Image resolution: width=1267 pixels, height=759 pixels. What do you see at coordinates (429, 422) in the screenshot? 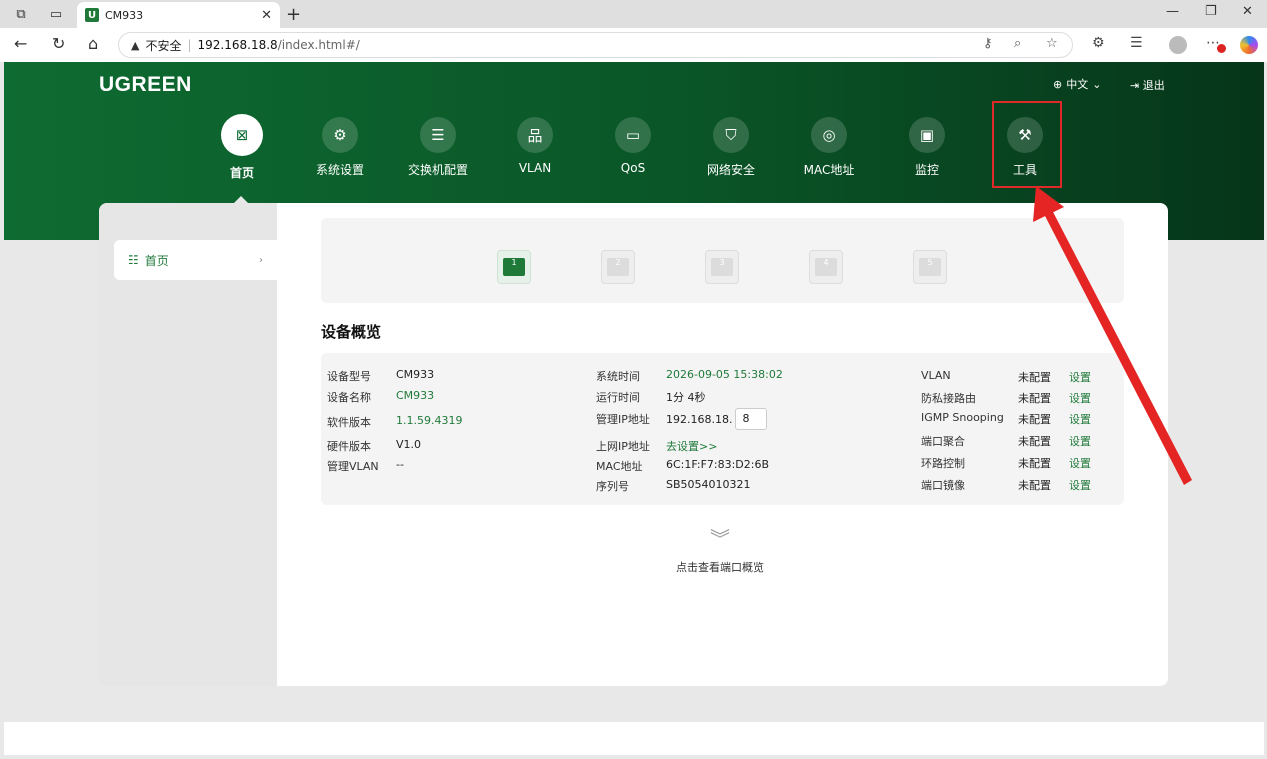
I see `firmware-link: 1.1.59.4319` at bounding box center [429, 422].